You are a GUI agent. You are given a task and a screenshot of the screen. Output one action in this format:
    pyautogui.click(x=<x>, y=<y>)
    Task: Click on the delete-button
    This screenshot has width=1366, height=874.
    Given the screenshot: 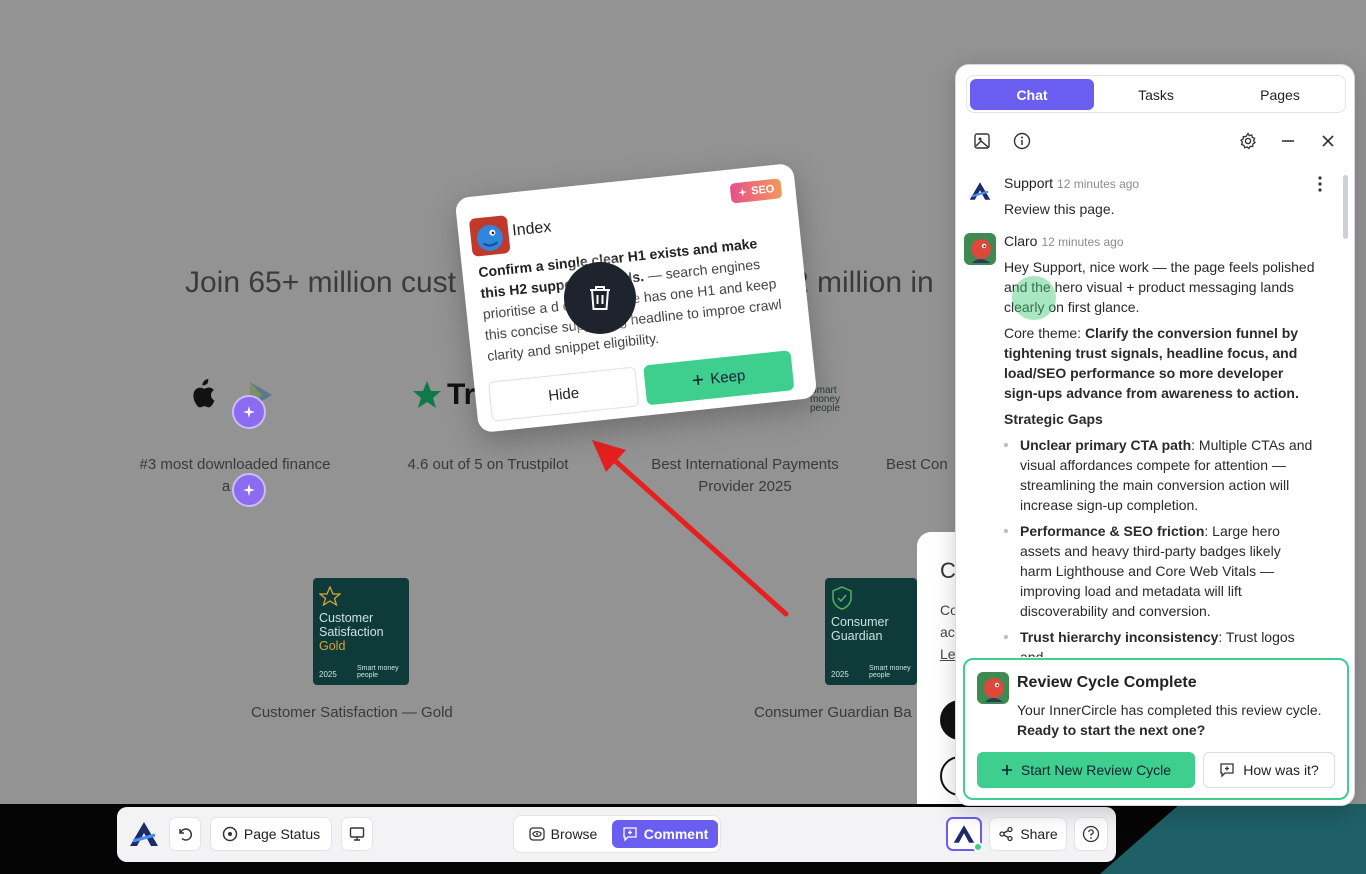 What is the action you would take?
    pyautogui.click(x=600, y=298)
    